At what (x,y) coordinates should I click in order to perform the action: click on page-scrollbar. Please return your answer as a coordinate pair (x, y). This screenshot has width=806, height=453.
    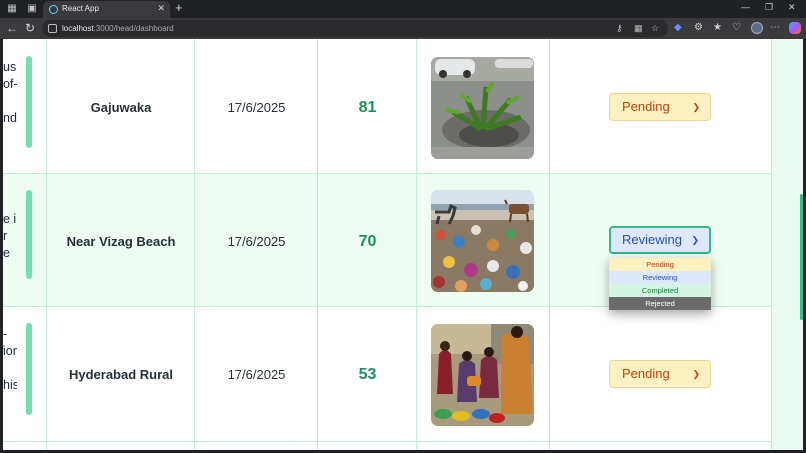
    Looking at the image, I should click on (801, 257).